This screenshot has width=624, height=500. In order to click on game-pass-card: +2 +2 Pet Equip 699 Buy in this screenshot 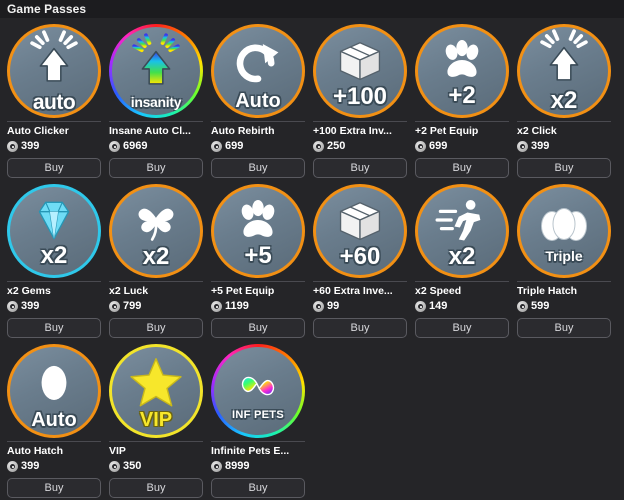, I will do `click(461, 102)`.